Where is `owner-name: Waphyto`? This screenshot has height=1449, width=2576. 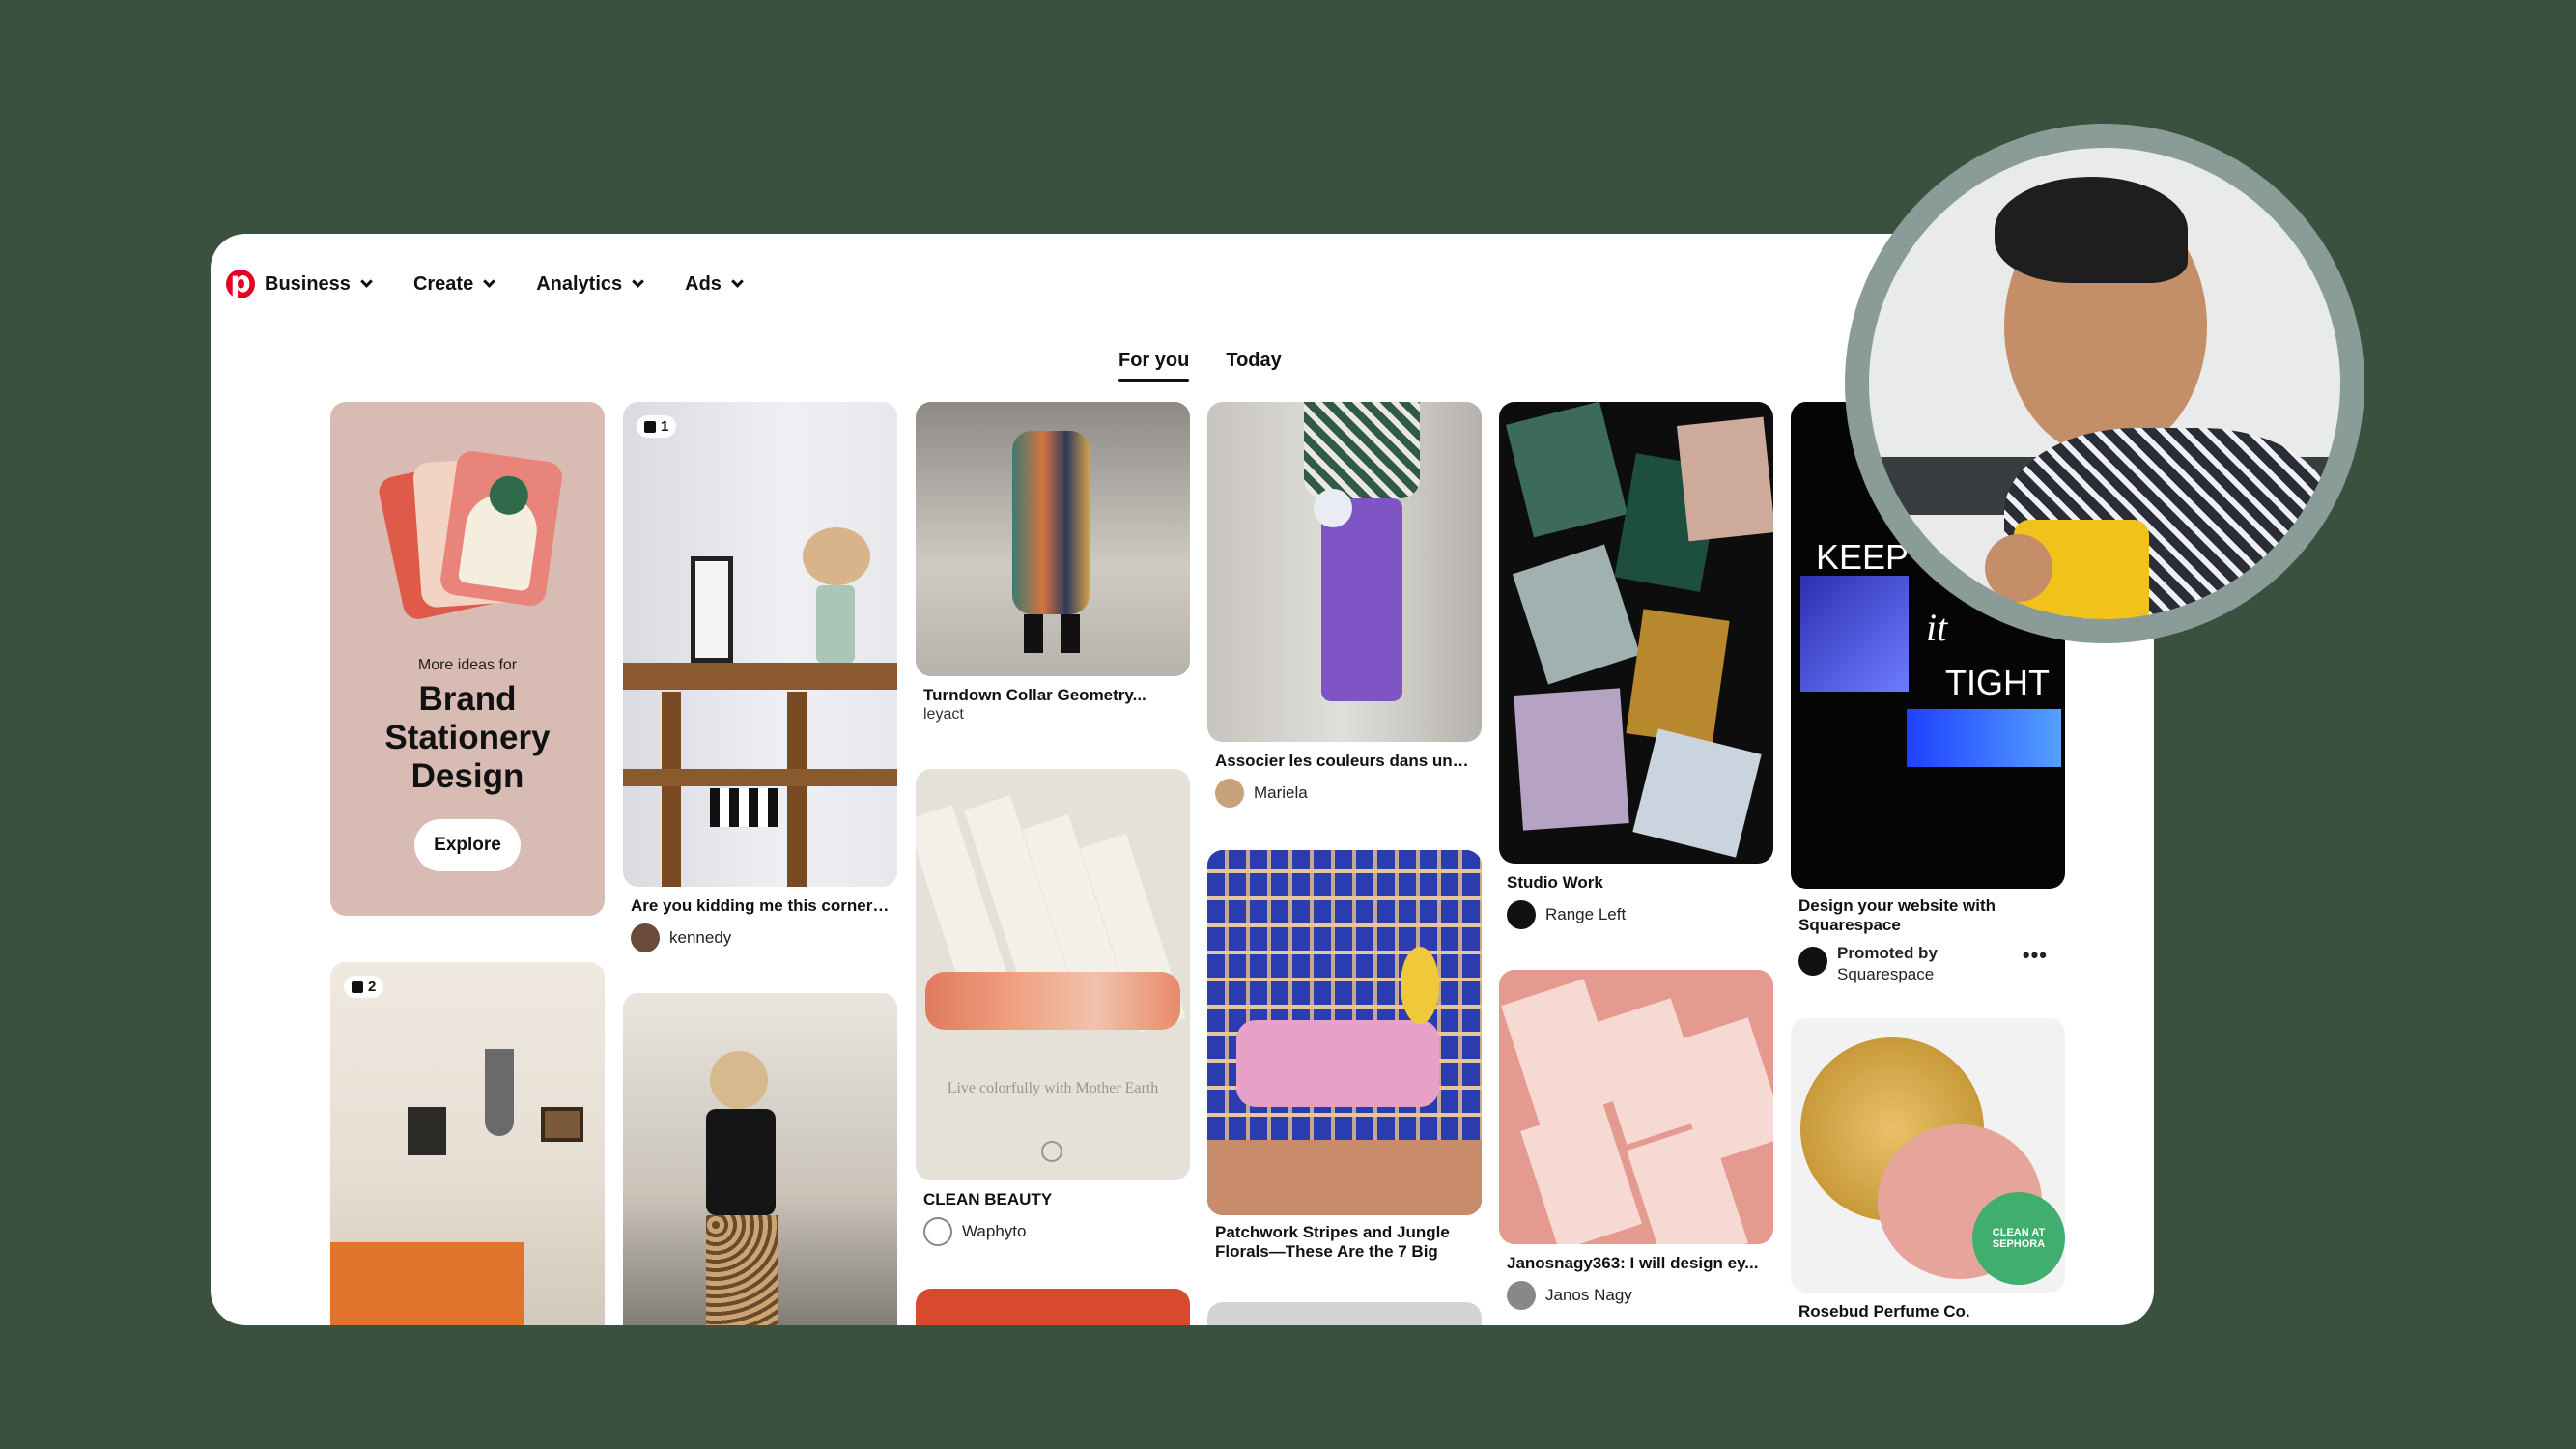 owner-name: Waphyto is located at coordinates (994, 1231).